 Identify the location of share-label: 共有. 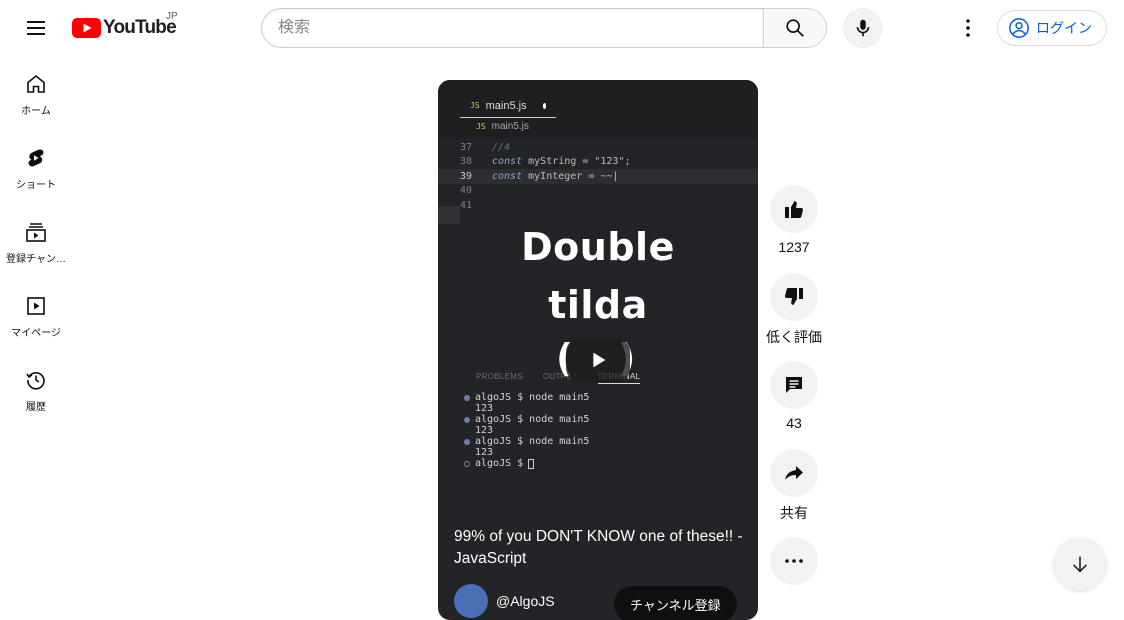
(794, 513).